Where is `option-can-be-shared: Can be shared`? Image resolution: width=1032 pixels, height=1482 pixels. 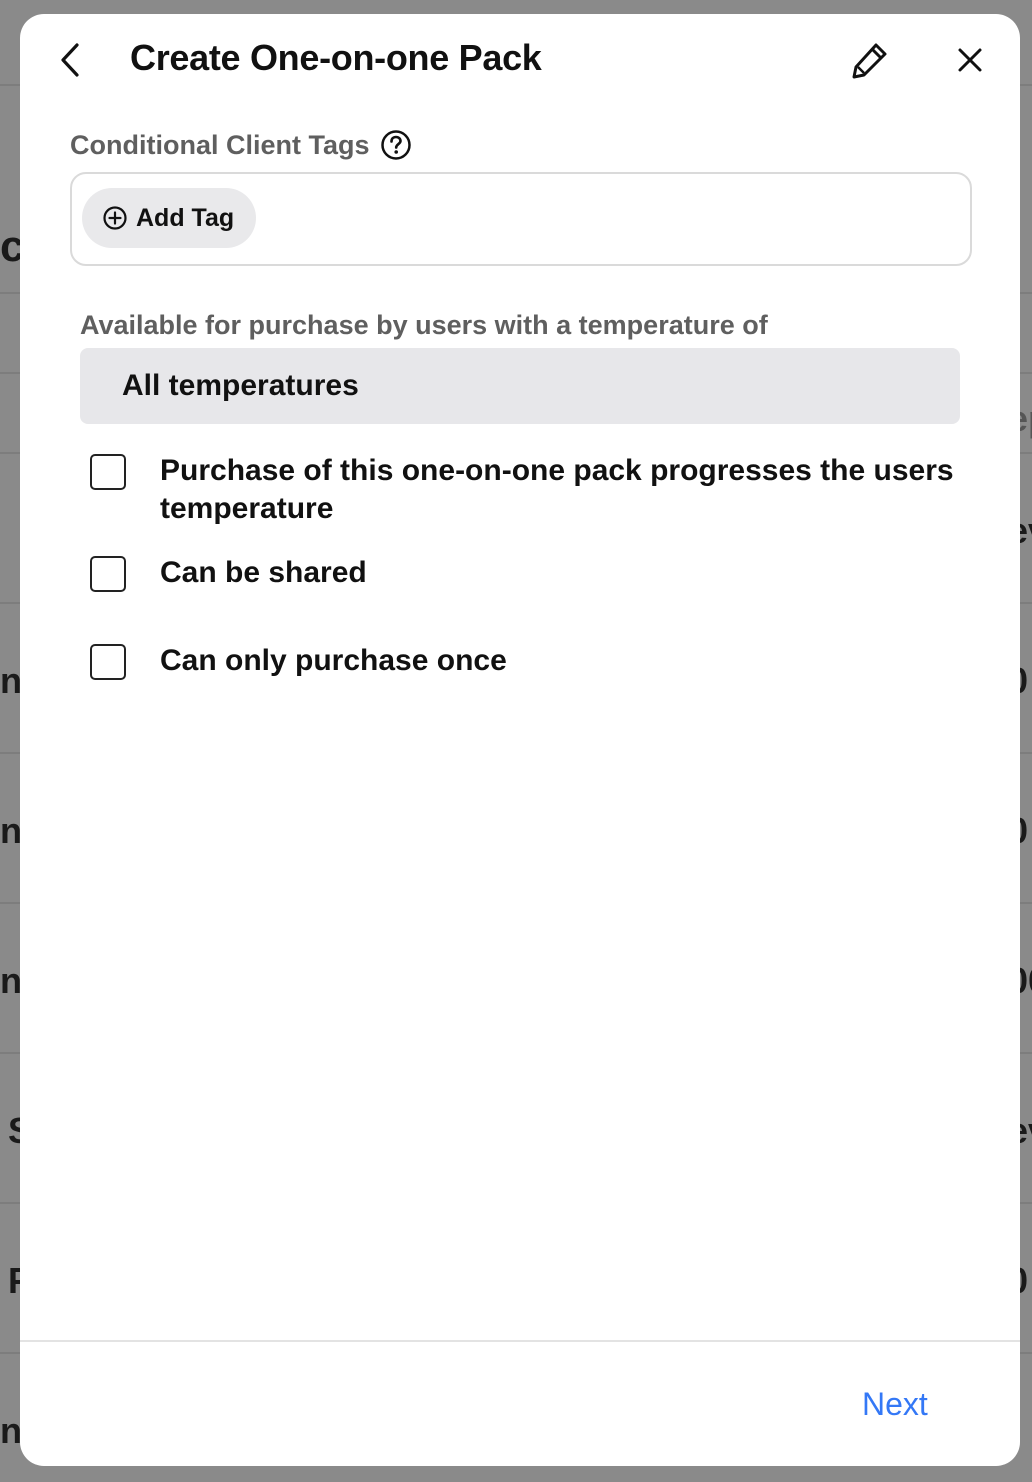 option-can-be-shared: Can be shared is located at coordinates (525, 573).